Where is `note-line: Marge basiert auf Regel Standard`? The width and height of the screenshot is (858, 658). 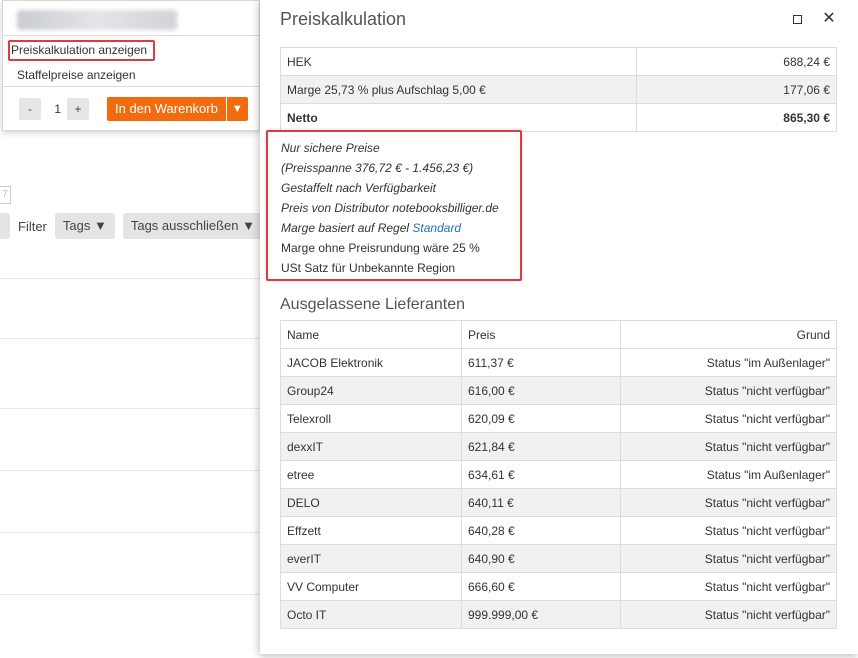
note-line: Marge basiert auf Regel Standard is located at coordinates (400, 228).